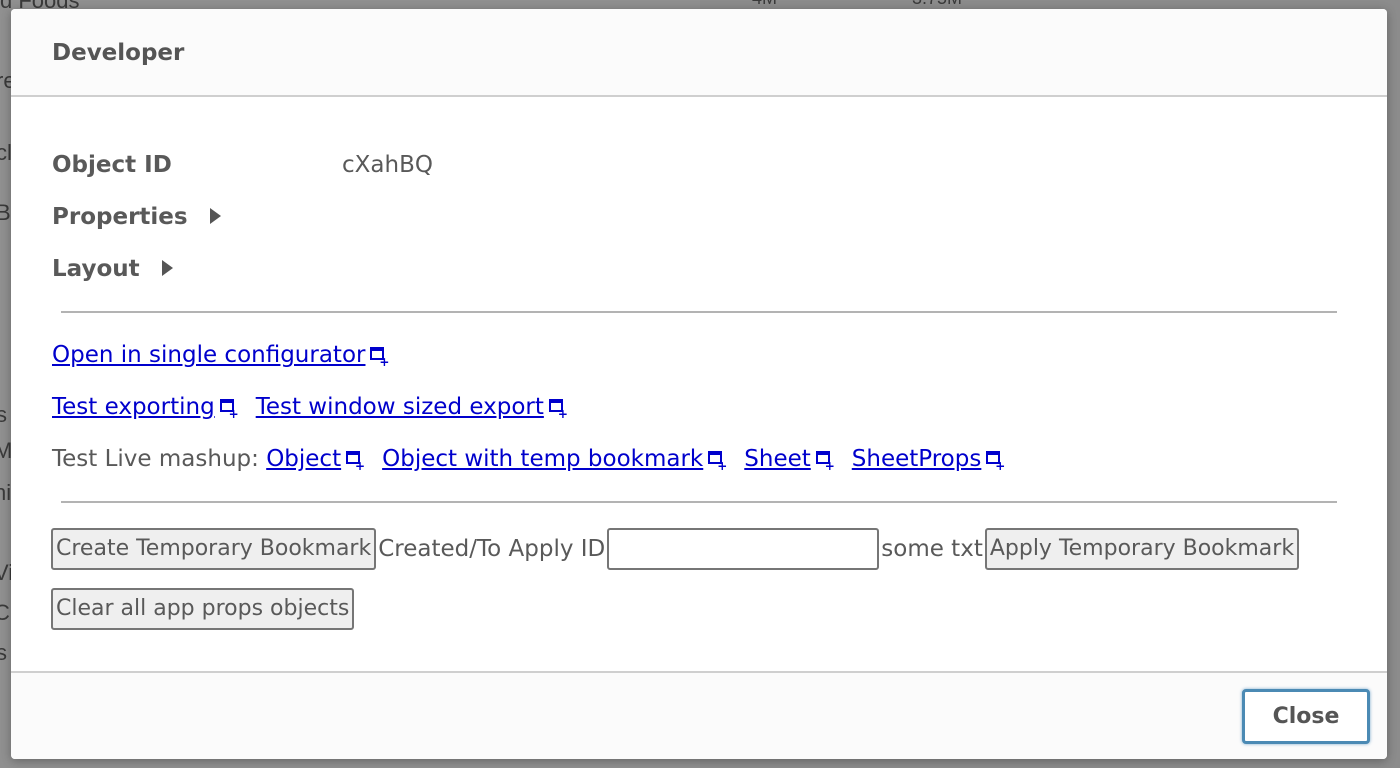 This screenshot has width=1400, height=768. I want to click on mashup-object-temp-bookmark-link: Object with temp bookmark, so click(554, 459).